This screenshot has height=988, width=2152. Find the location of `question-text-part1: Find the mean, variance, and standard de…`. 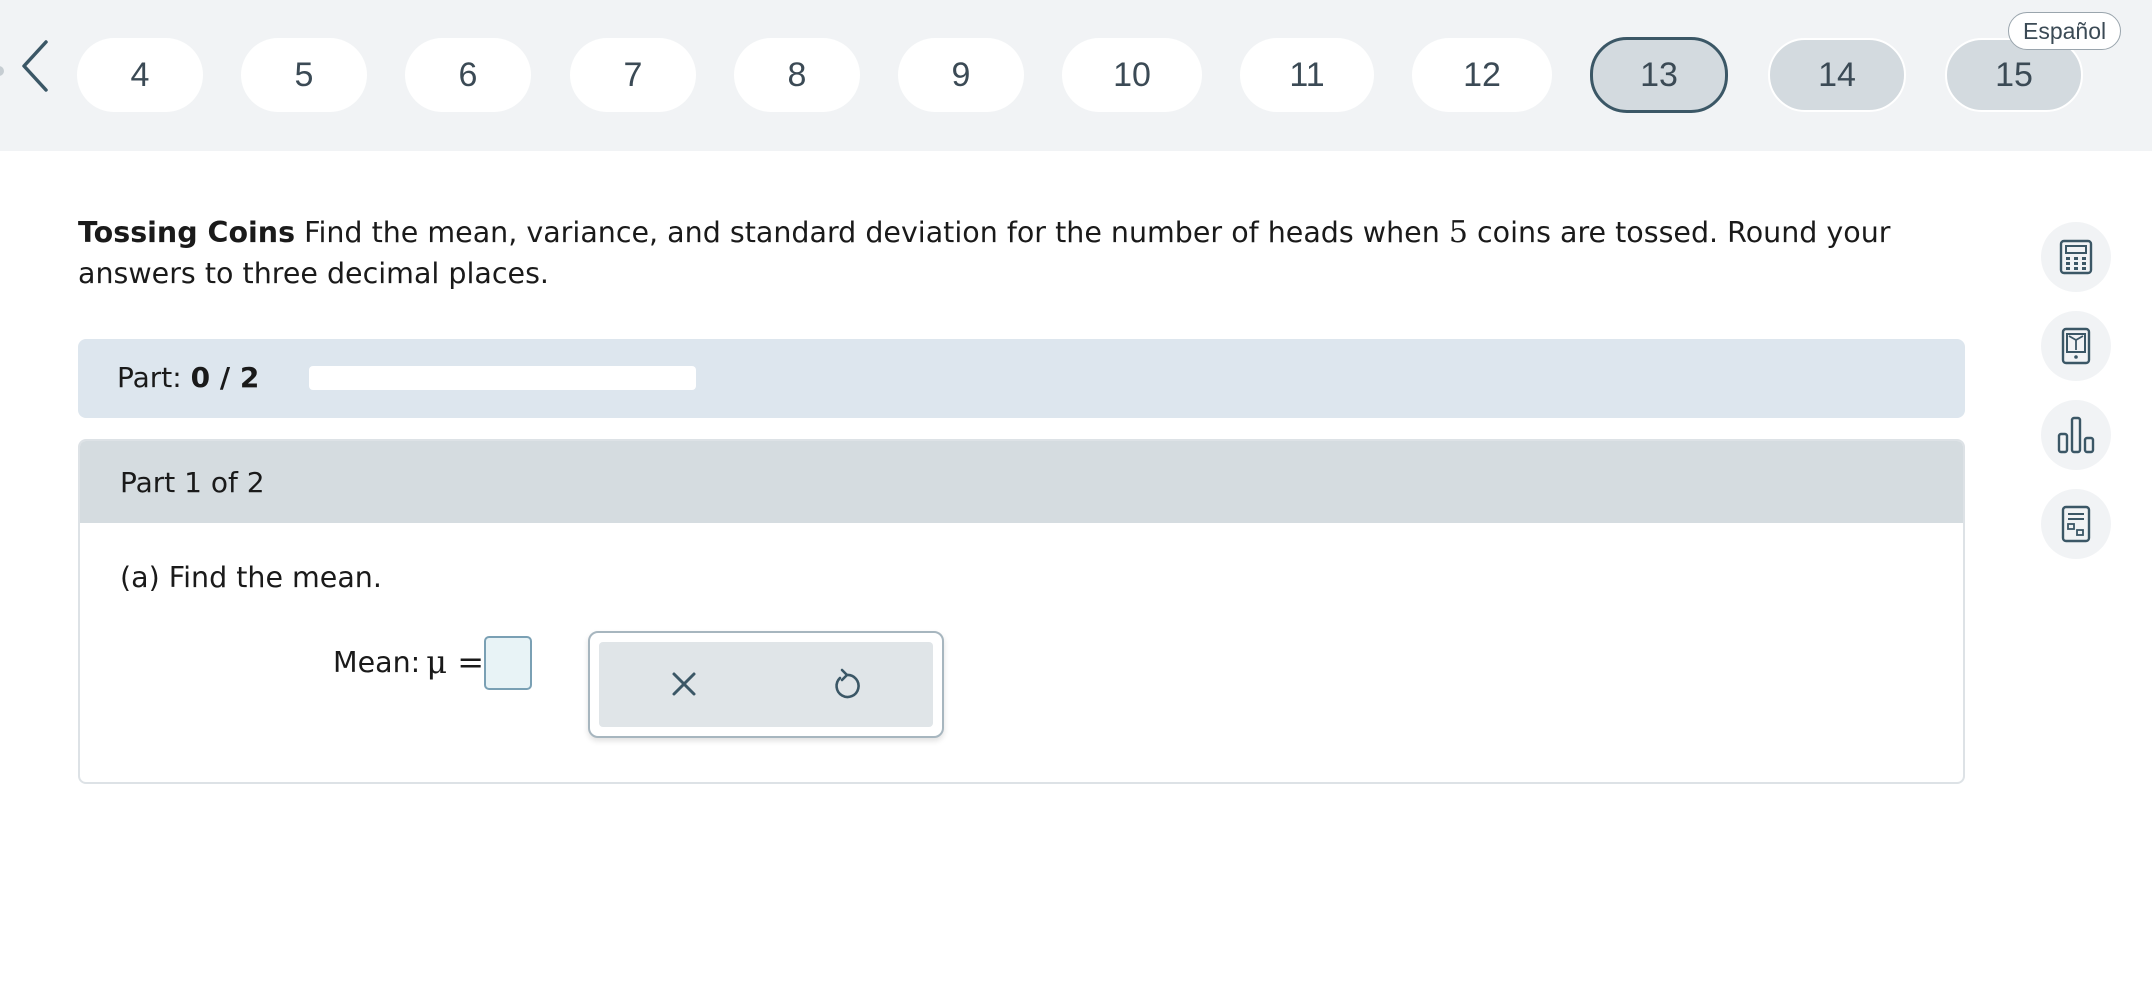

question-text-part1: Find the mean, variance, and standard de… is located at coordinates (872, 232).